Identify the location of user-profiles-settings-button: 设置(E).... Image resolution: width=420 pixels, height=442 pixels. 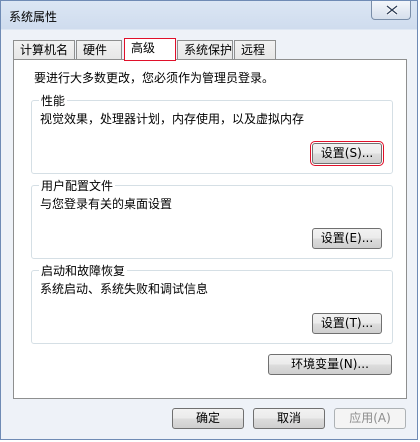
(347, 238).